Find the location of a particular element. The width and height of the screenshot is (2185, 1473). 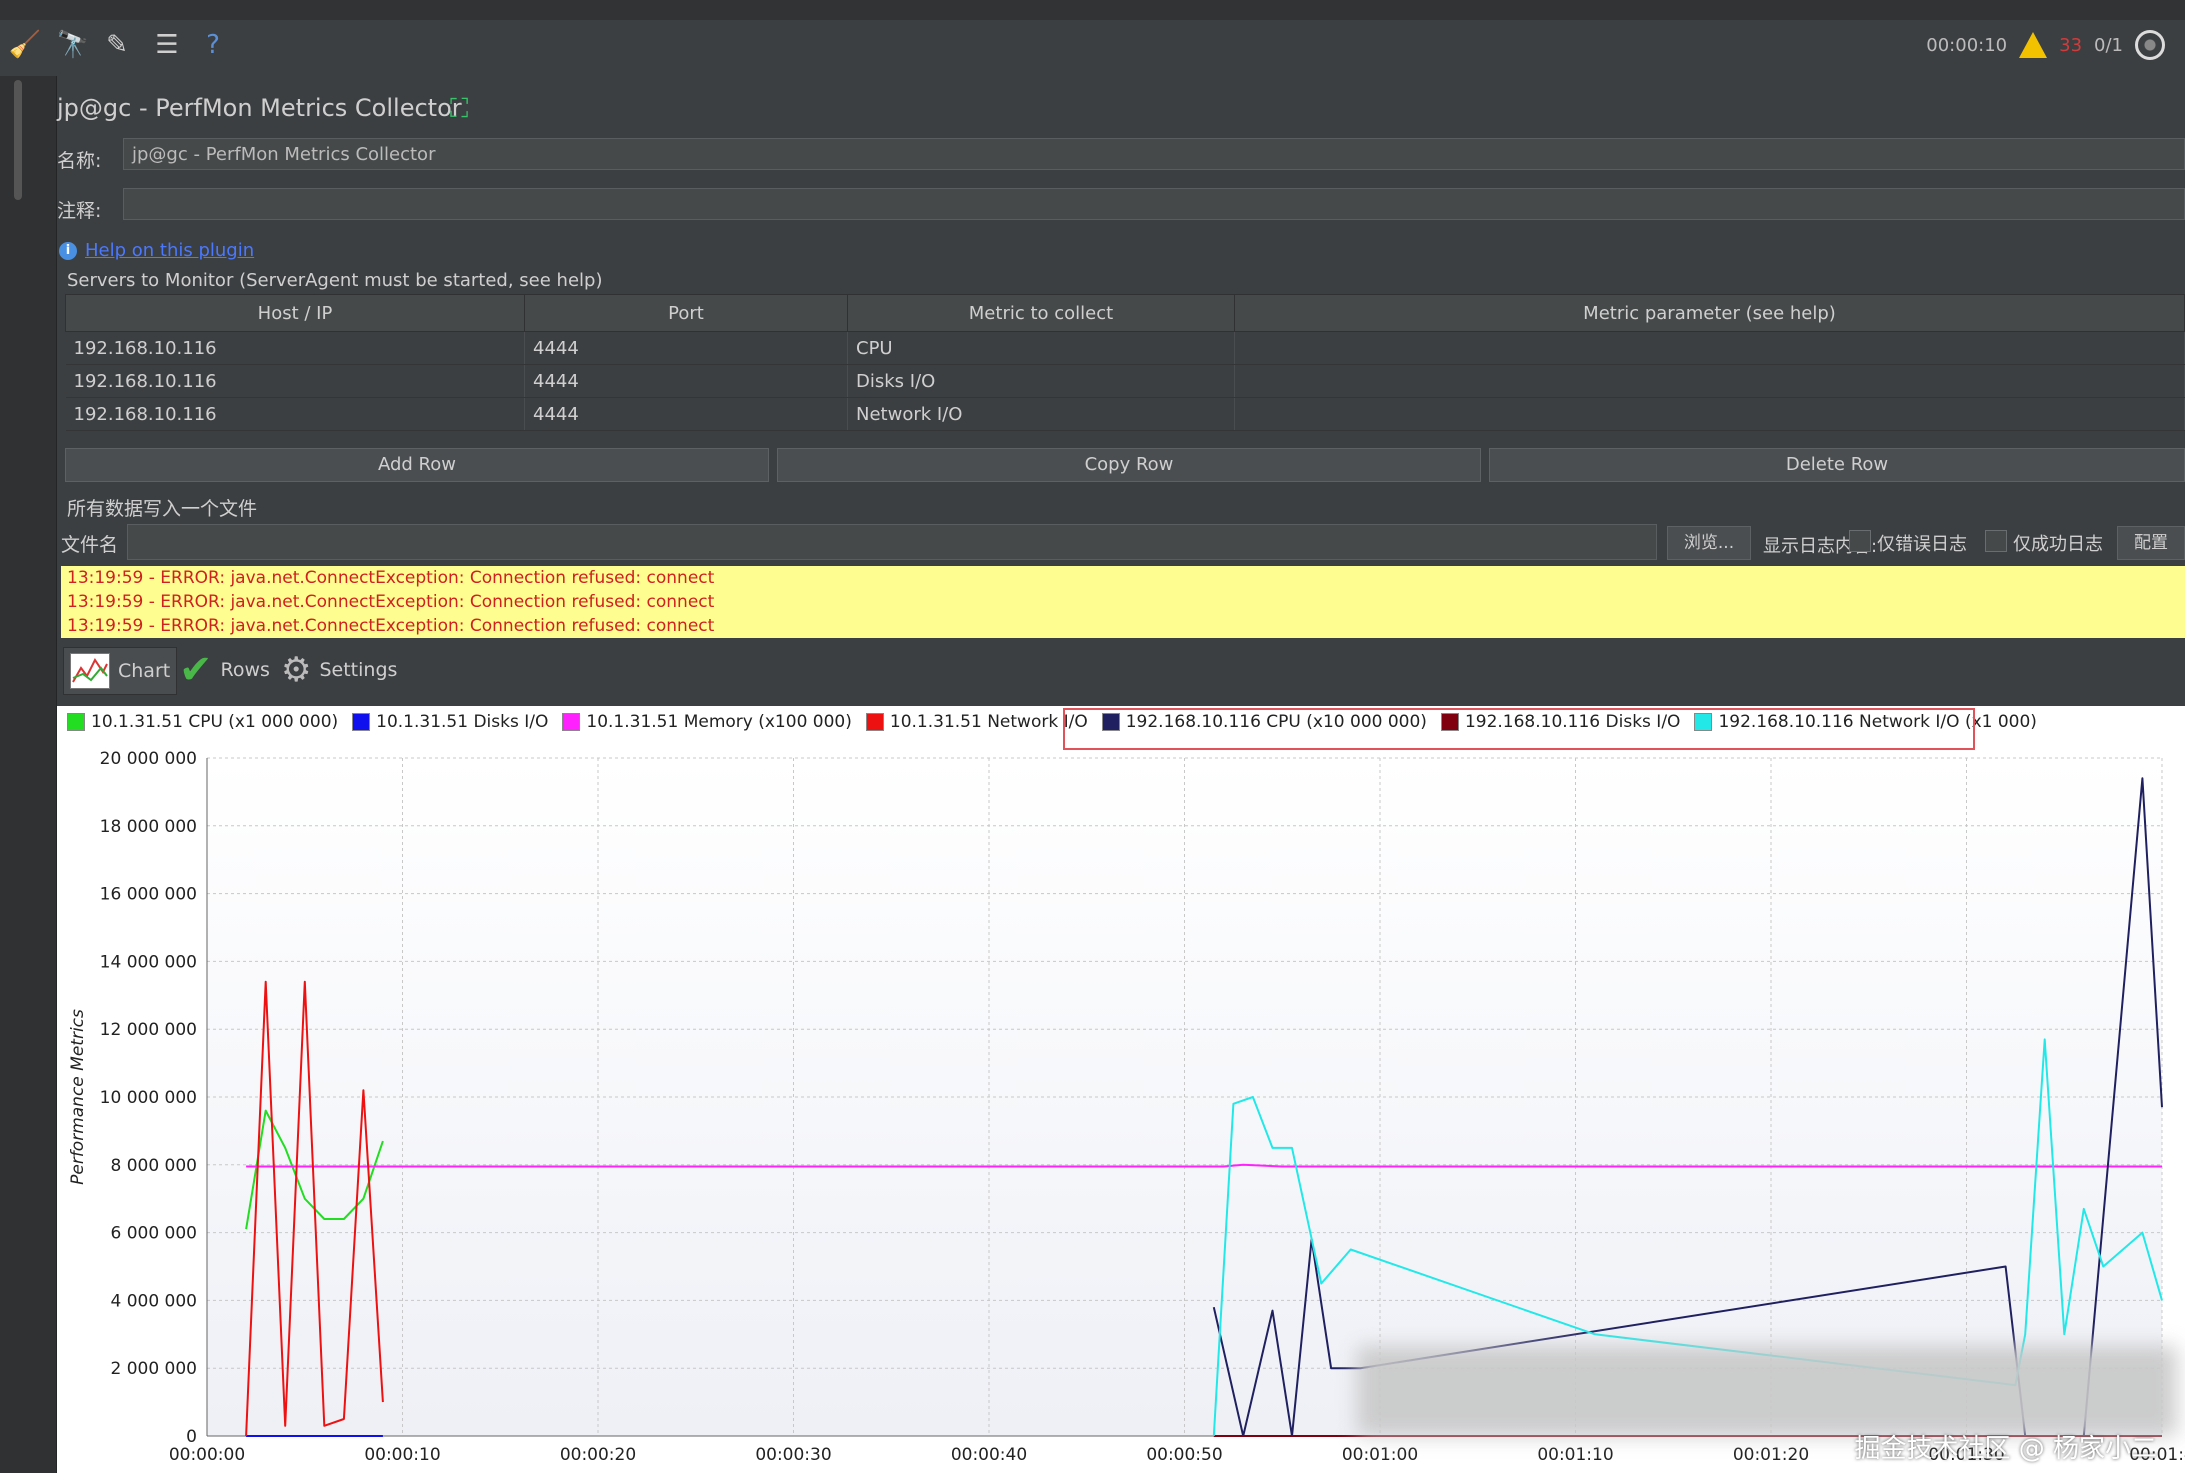

write-all-to-file-label: 所有数据写入一个文件 is located at coordinates (162, 509).